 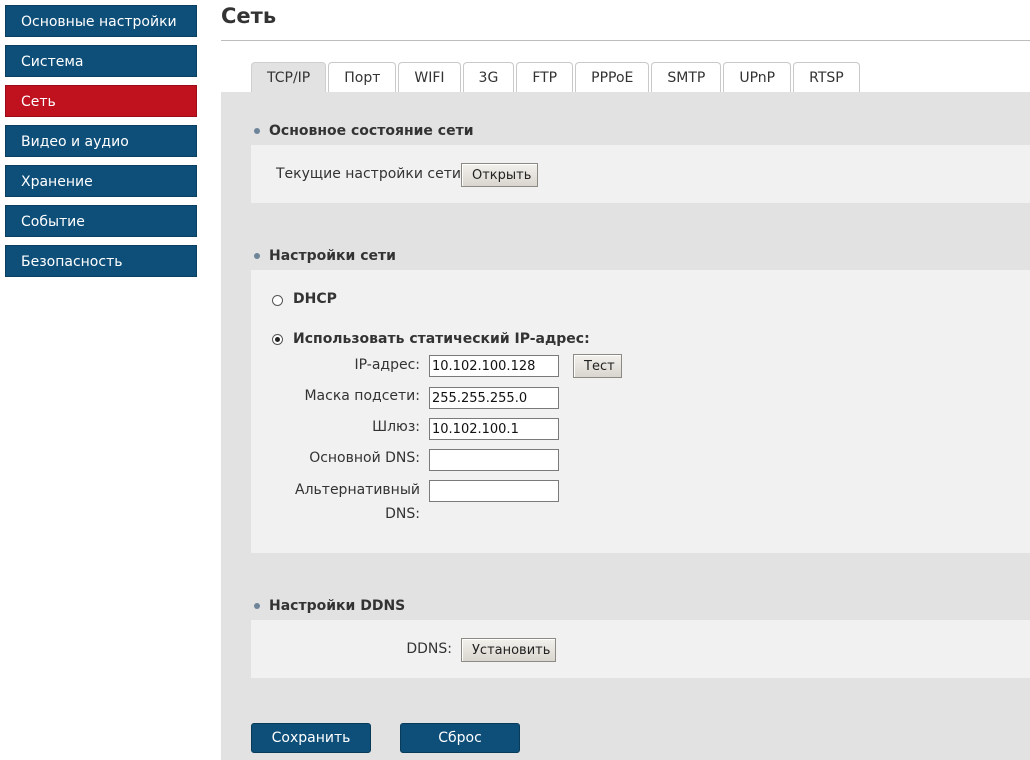 I want to click on dhcp-label: DHCP, so click(x=315, y=299).